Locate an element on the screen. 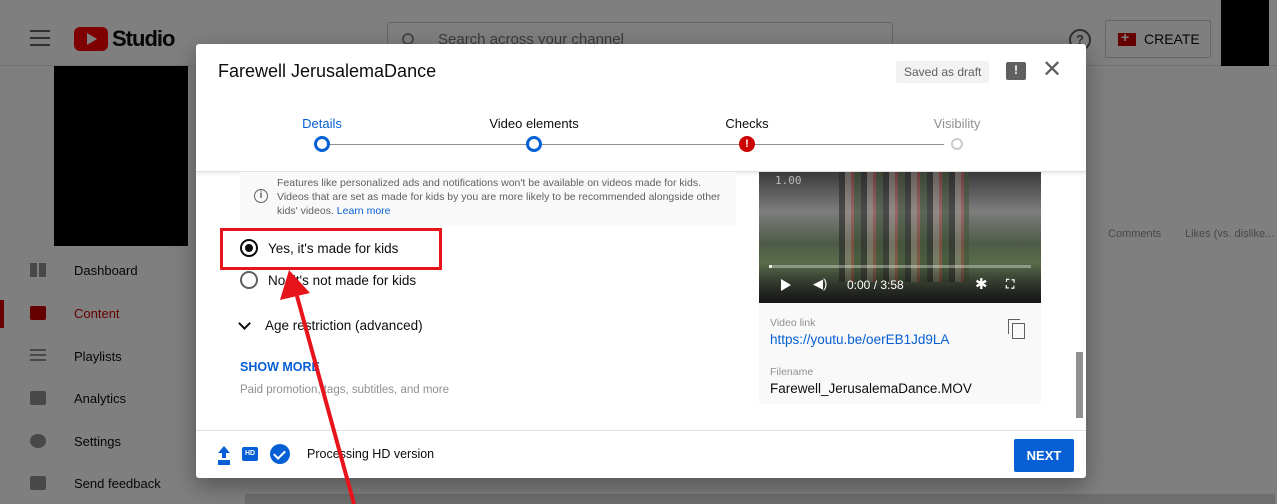  tab-checks: Checks is located at coordinates (746, 123).